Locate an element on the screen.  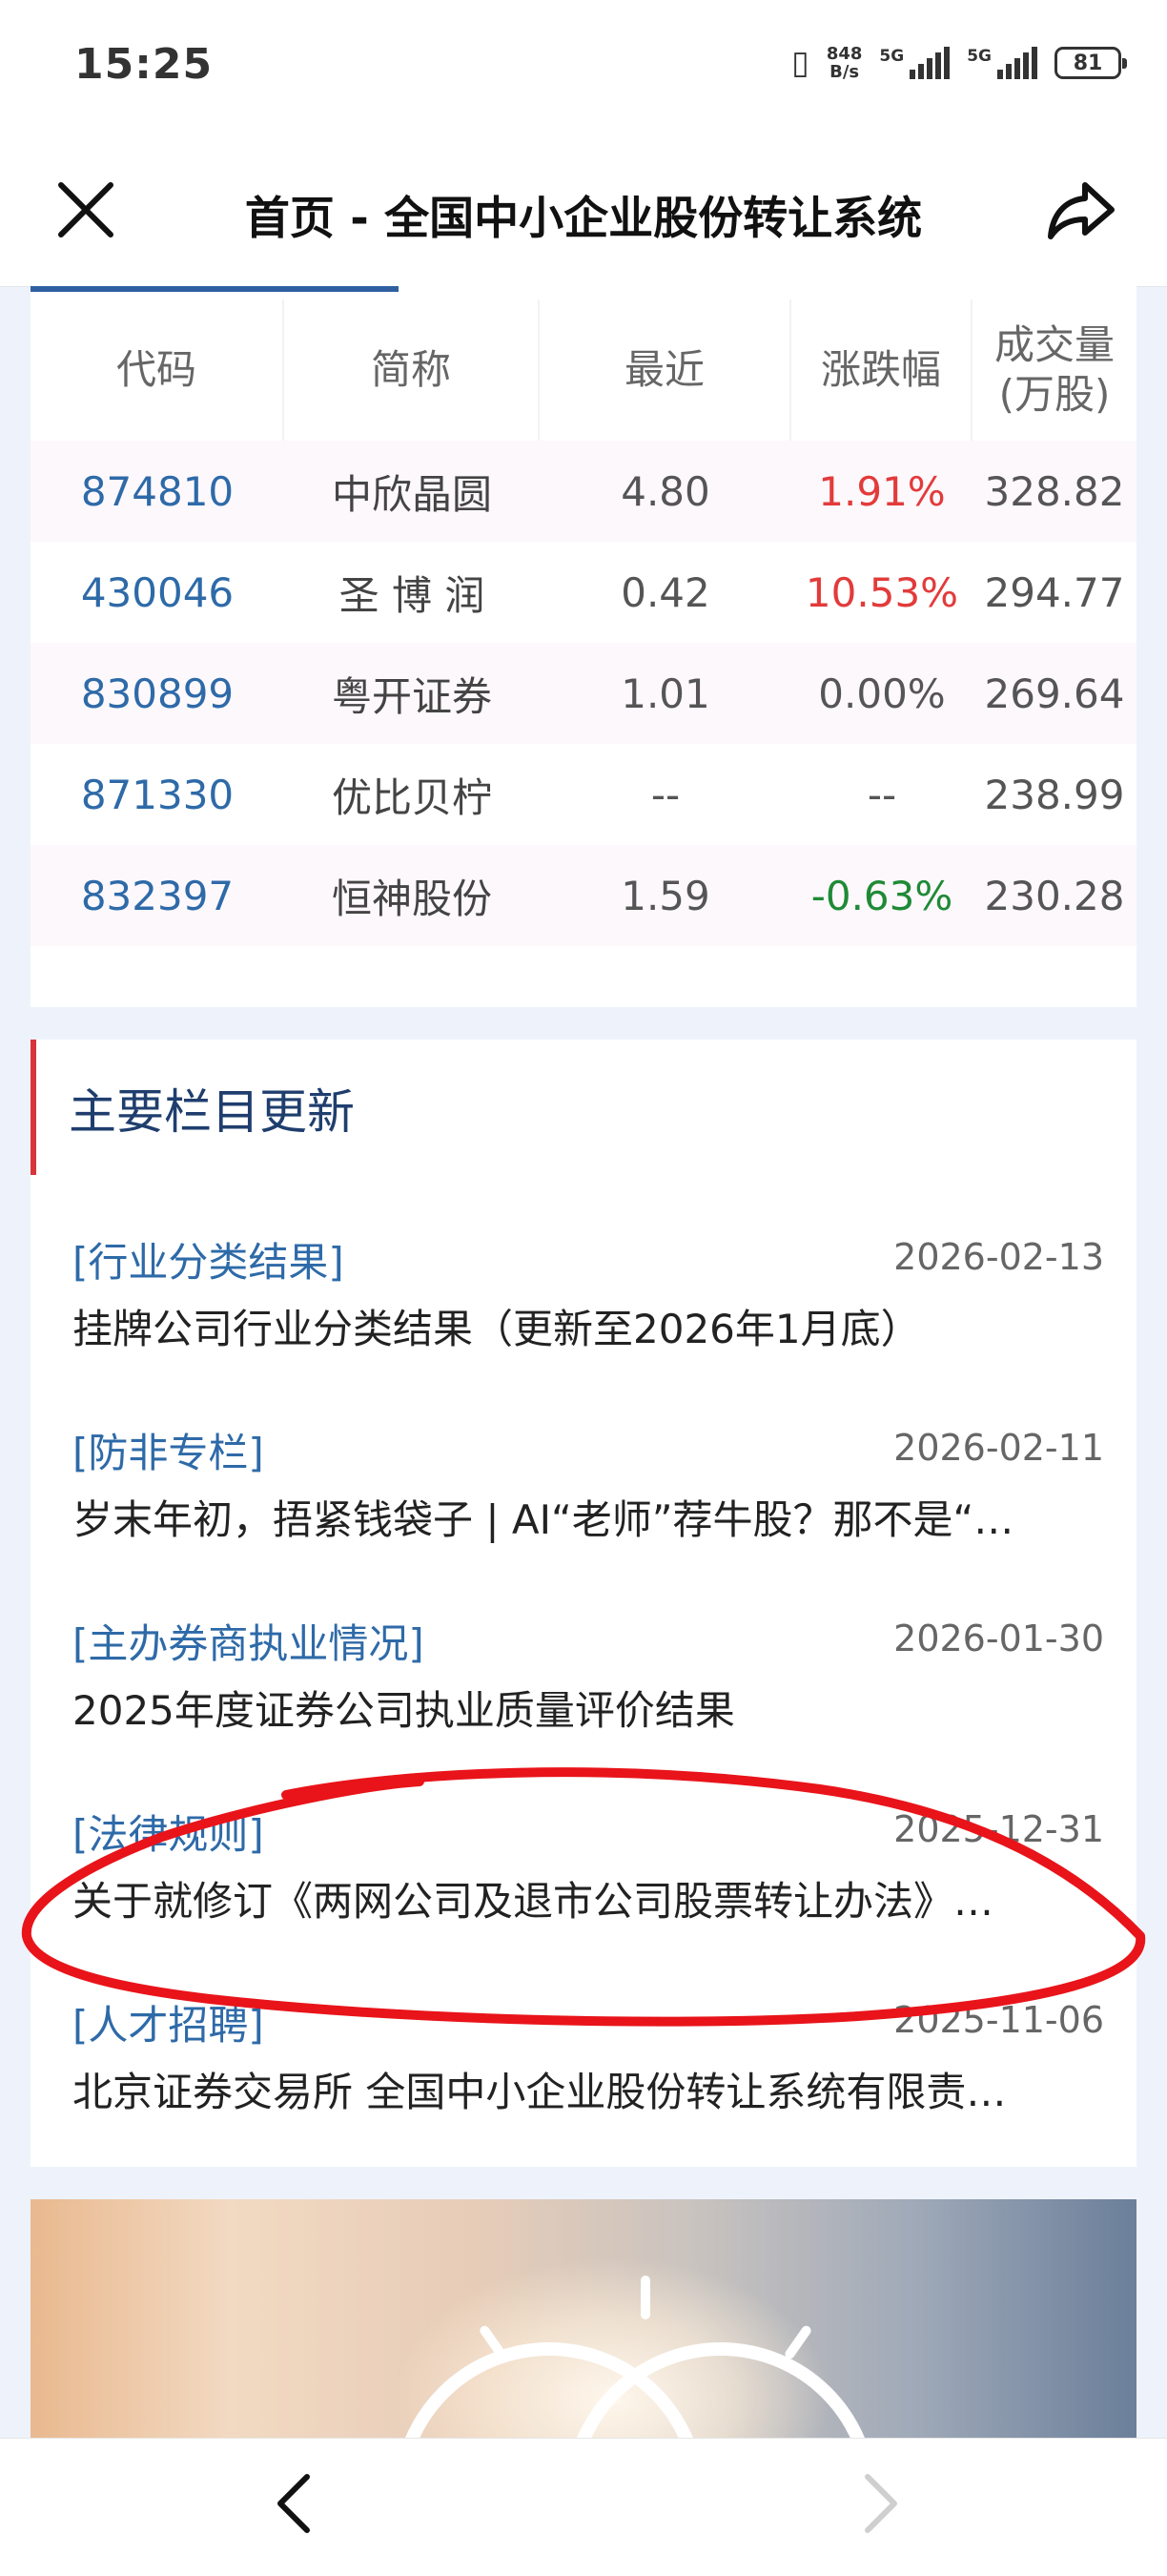
stock-code: 832397 is located at coordinates (157, 896).